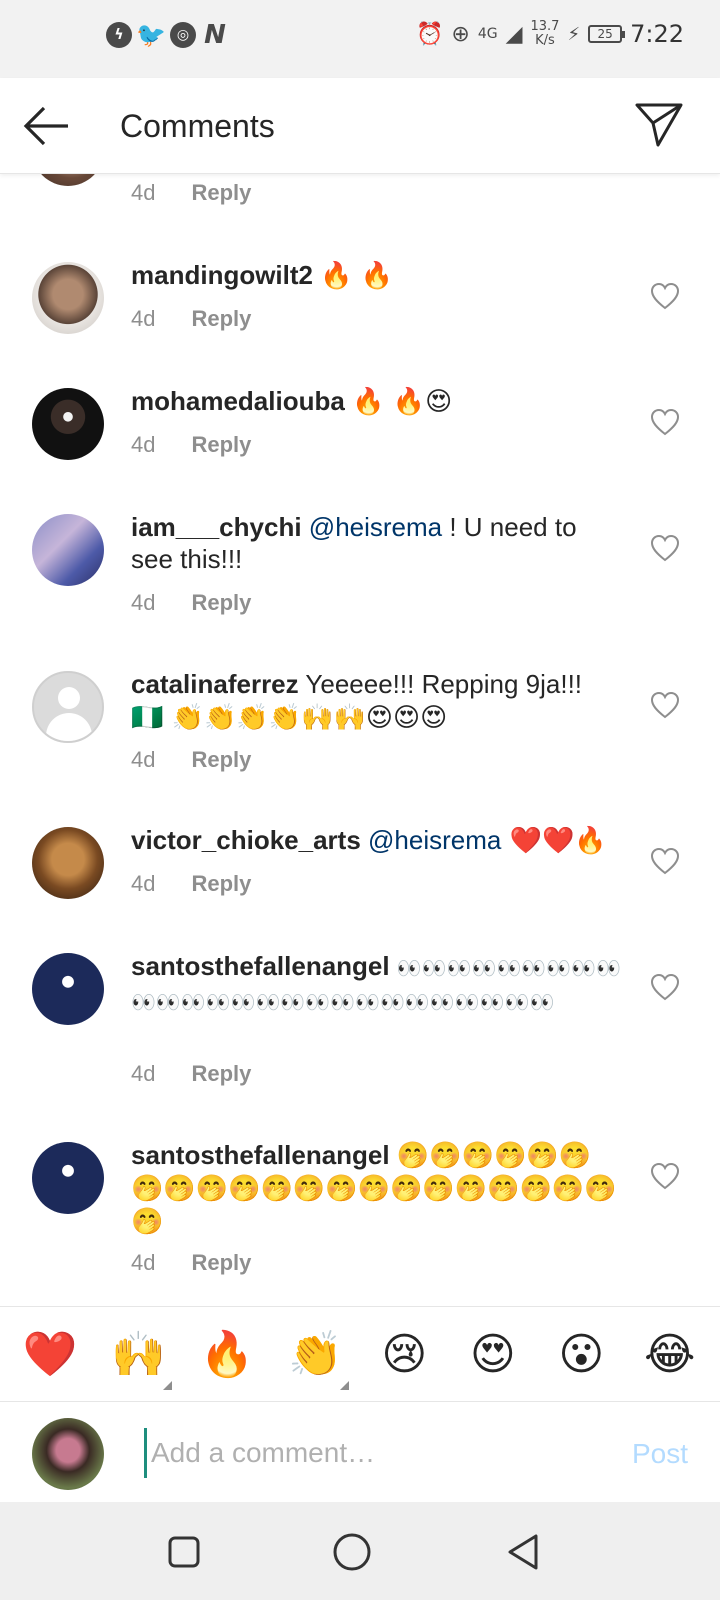  Describe the element at coordinates (429, 34) in the screenshot. I see `alarm-icon: ⏰` at that location.